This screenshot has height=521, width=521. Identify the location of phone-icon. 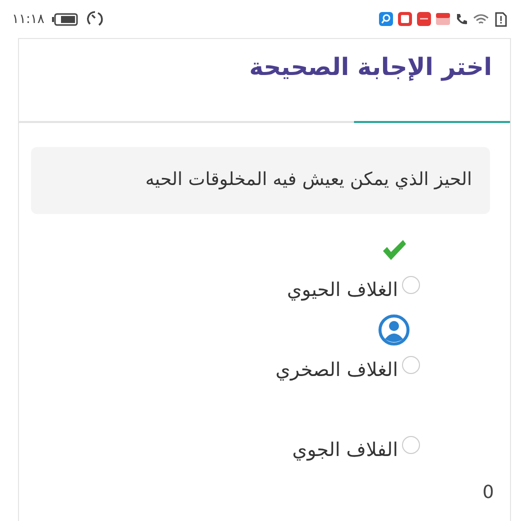
(461, 19).